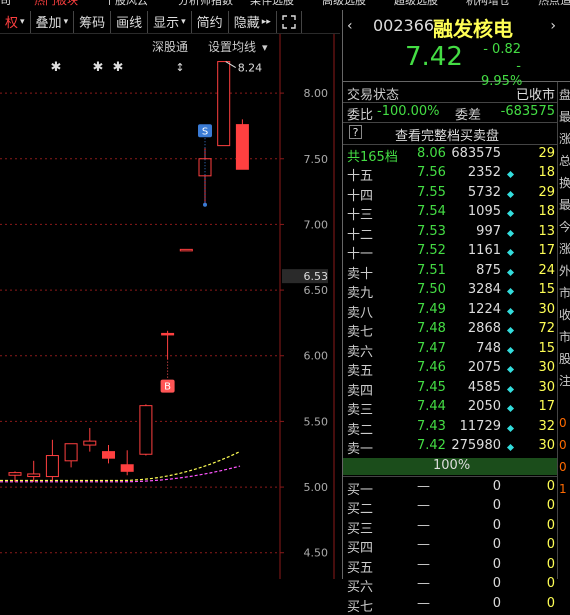 Image resolution: width=570 pixels, height=615 pixels. I want to click on top-menu-item: 热点追, so click(554, 3).